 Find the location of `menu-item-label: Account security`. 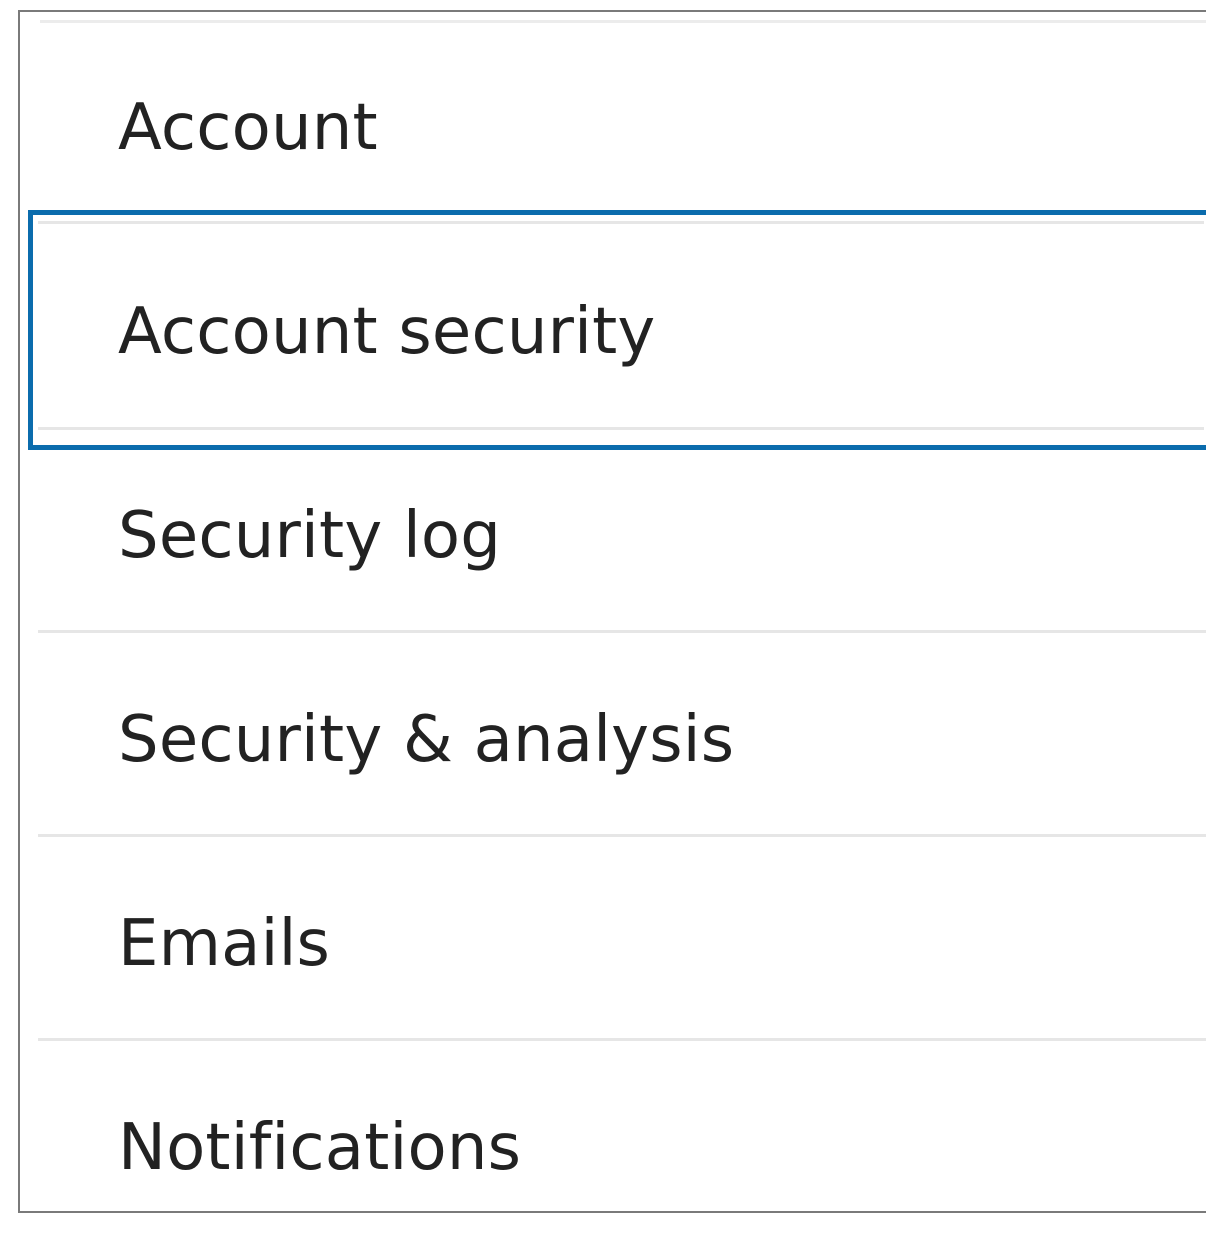

menu-item-label: Account security is located at coordinates (387, 332).